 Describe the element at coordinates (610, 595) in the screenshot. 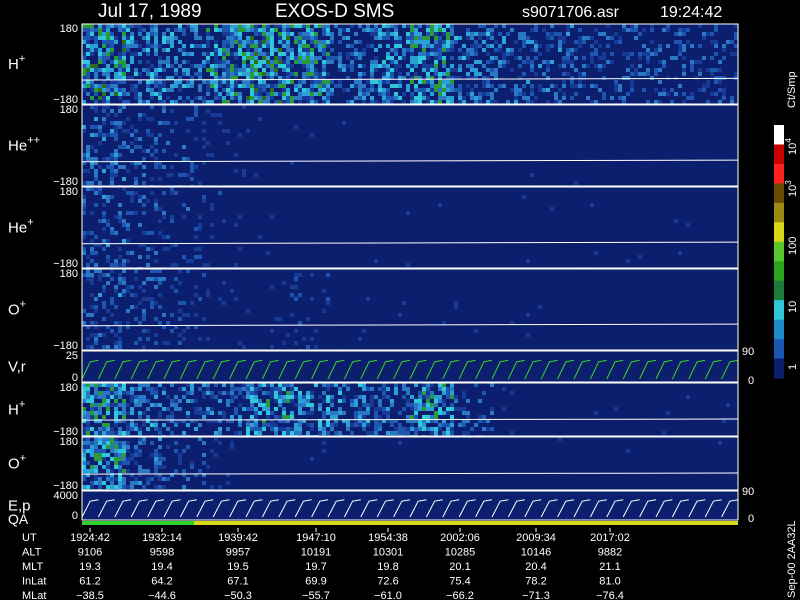

I see `table-cell: −76.4` at that location.